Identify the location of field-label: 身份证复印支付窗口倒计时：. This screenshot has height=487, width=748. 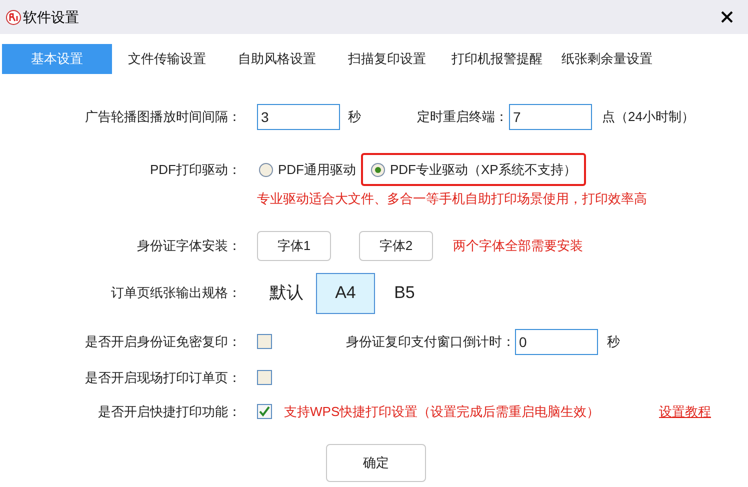
(430, 341).